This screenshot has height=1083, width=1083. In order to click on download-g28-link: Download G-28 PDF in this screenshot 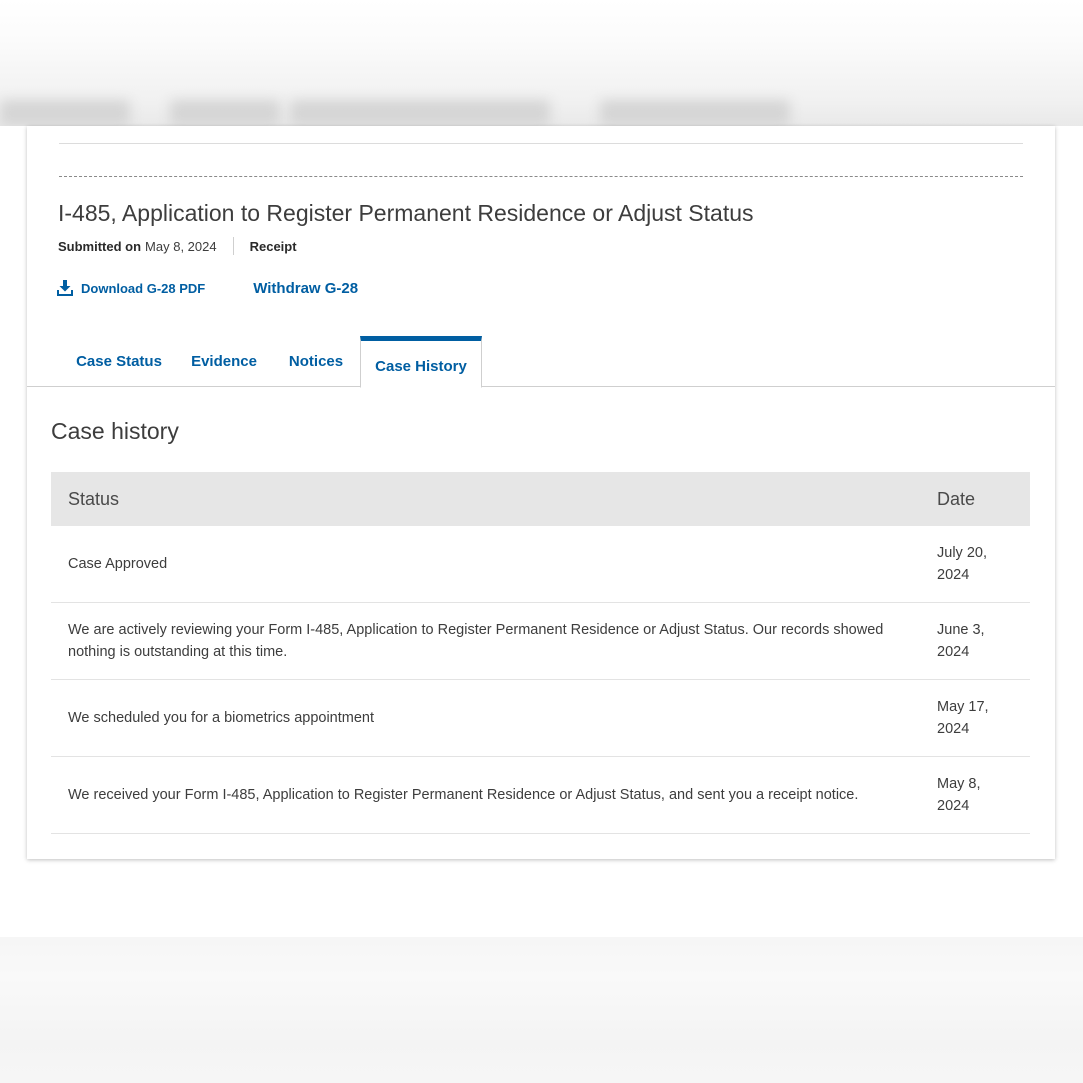, I will do `click(130, 288)`.